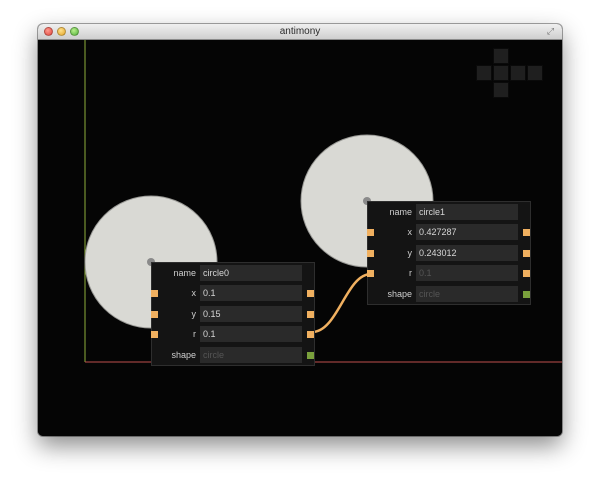 Image resolution: width=600 pixels, height=490 pixels. I want to click on node-row-y: y 0.243012, so click(448, 253).